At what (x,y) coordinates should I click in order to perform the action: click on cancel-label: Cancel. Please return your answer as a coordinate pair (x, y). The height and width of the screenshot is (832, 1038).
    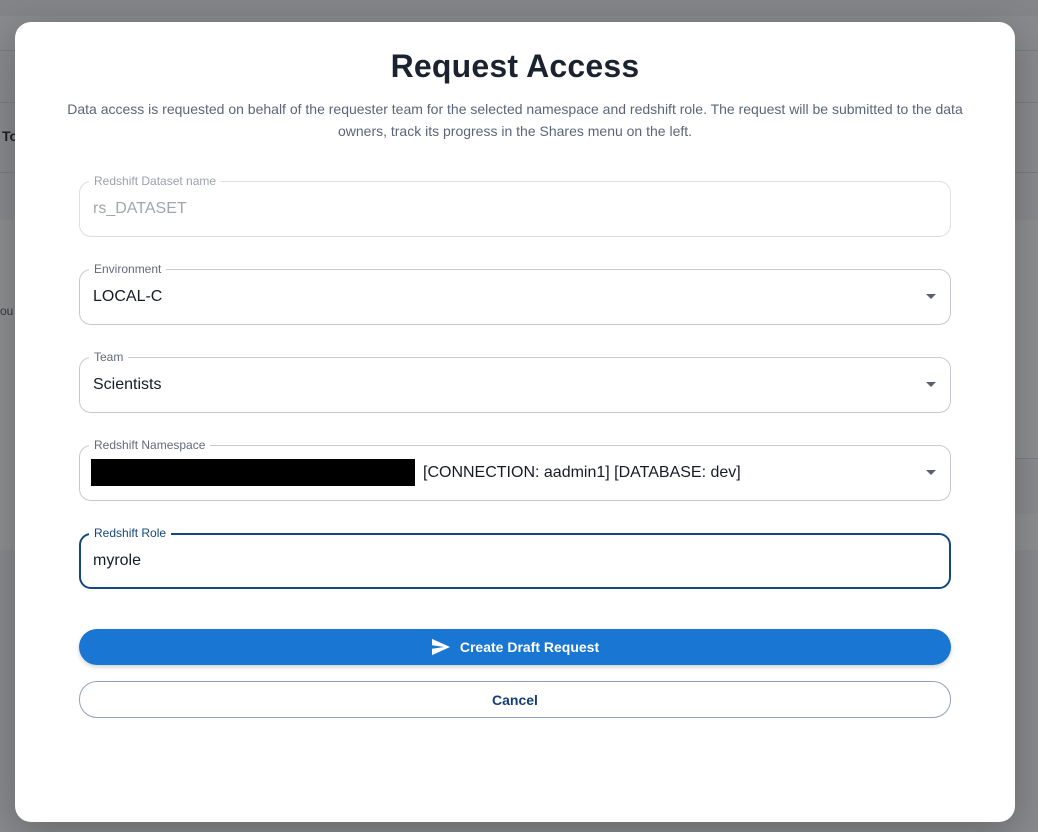
    Looking at the image, I should click on (515, 699).